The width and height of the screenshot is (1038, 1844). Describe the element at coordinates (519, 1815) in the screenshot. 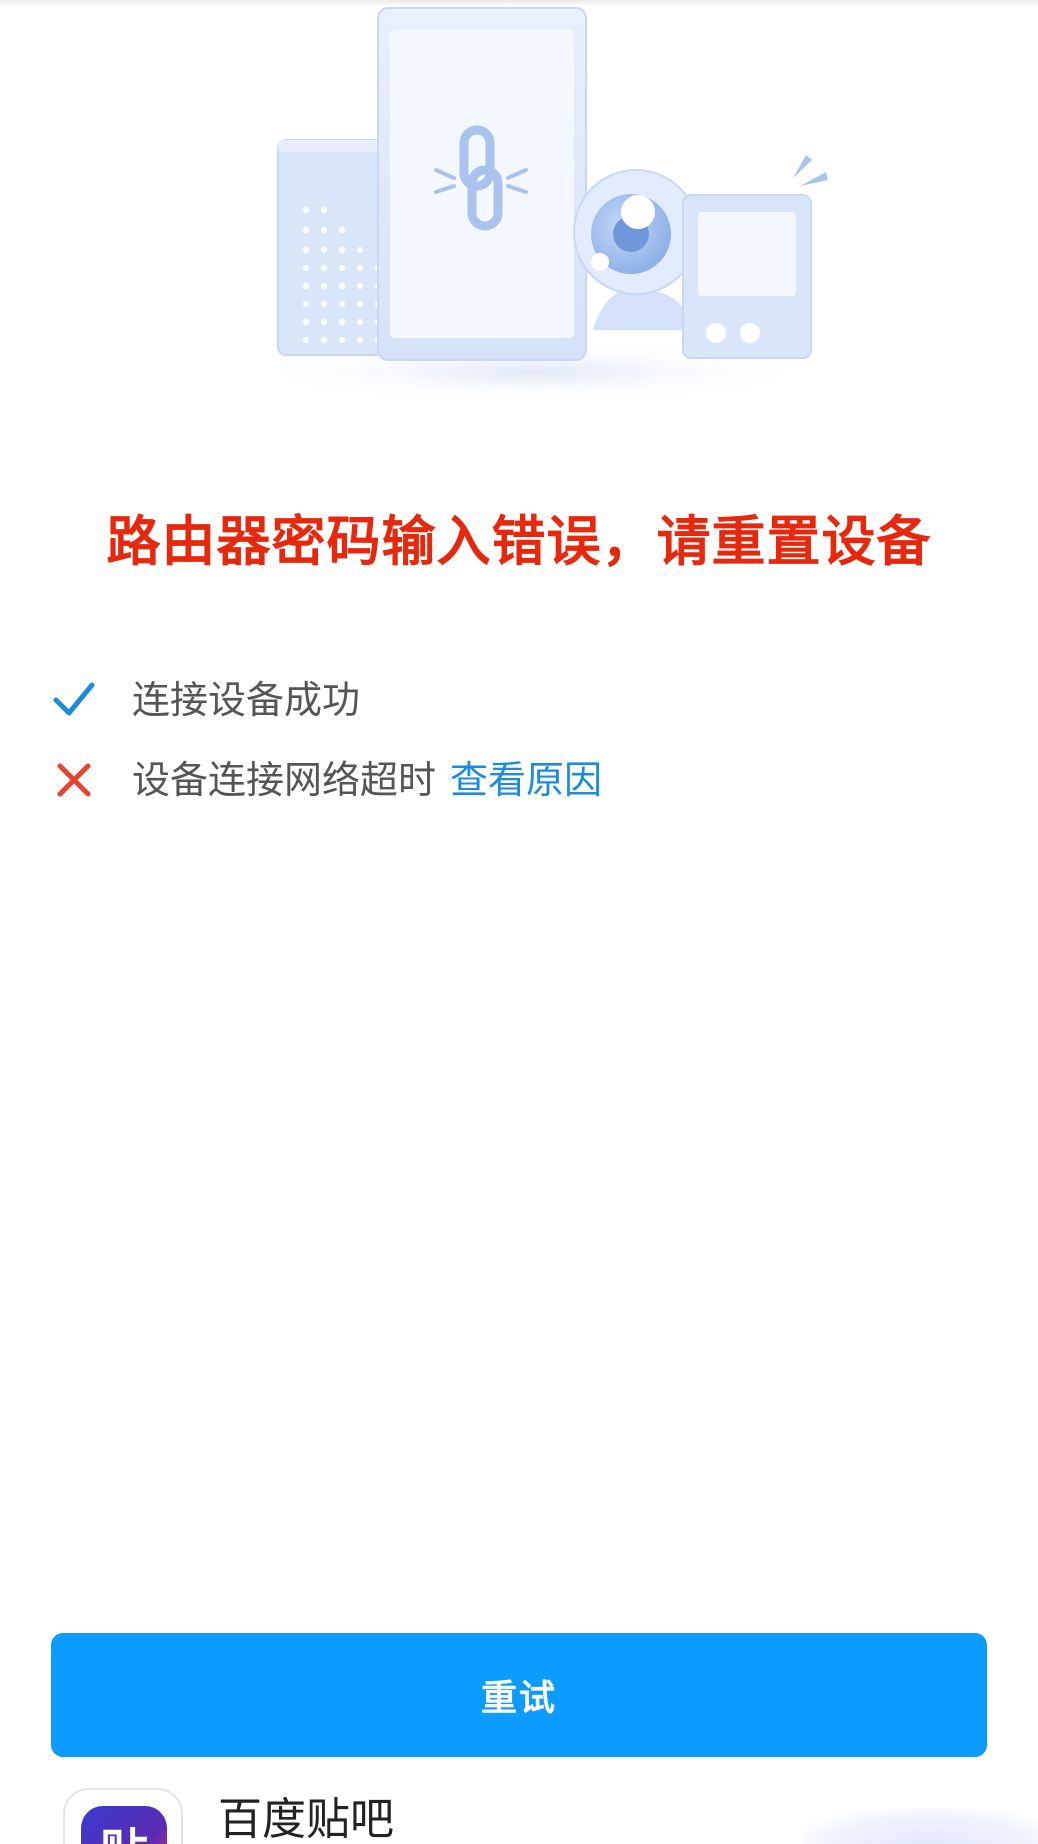

I see `app-banner: 贴 百度贴吧` at that location.